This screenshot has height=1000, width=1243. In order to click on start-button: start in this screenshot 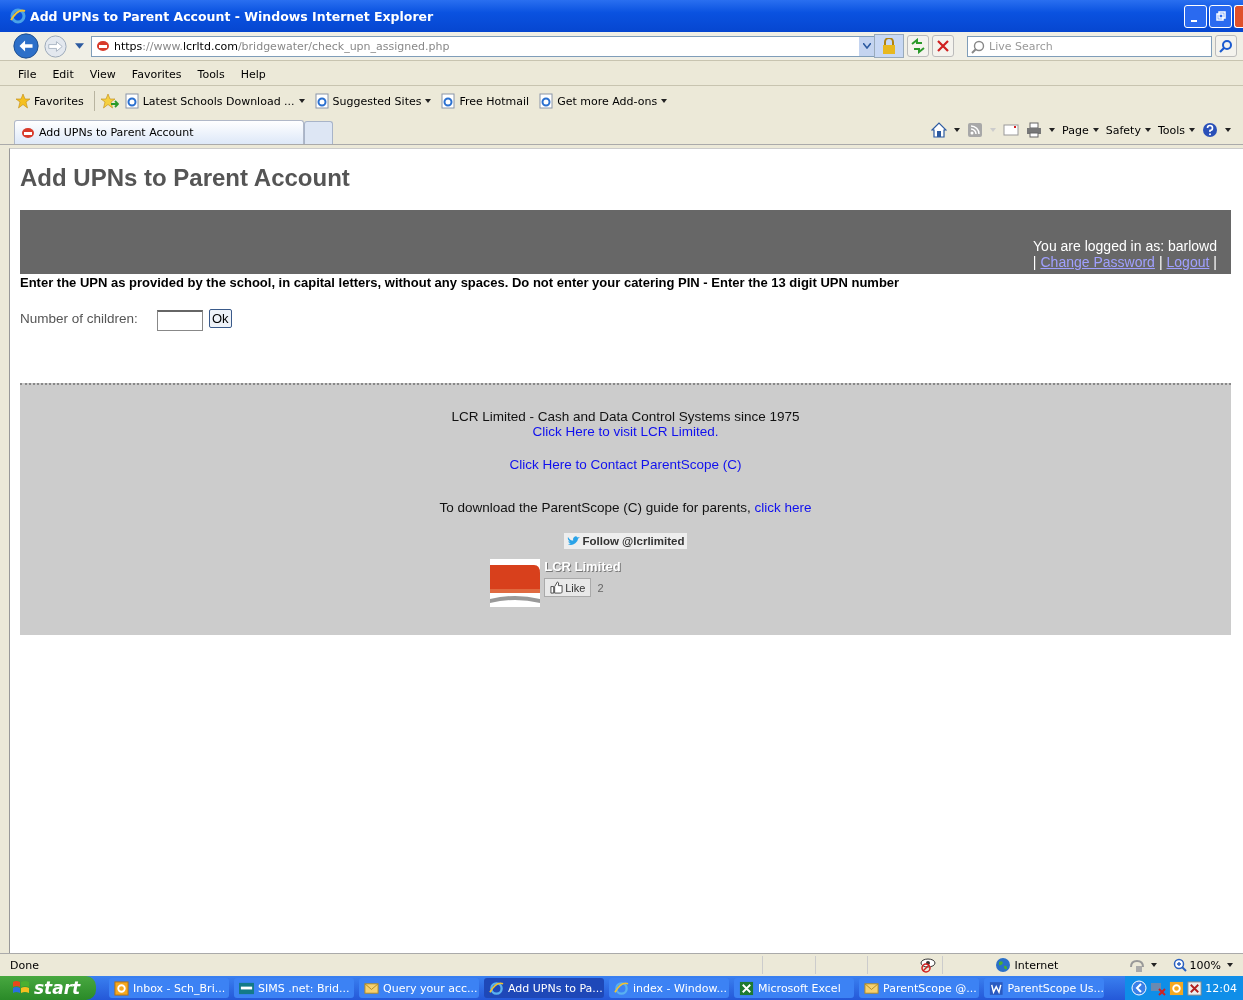, I will do `click(48, 988)`.